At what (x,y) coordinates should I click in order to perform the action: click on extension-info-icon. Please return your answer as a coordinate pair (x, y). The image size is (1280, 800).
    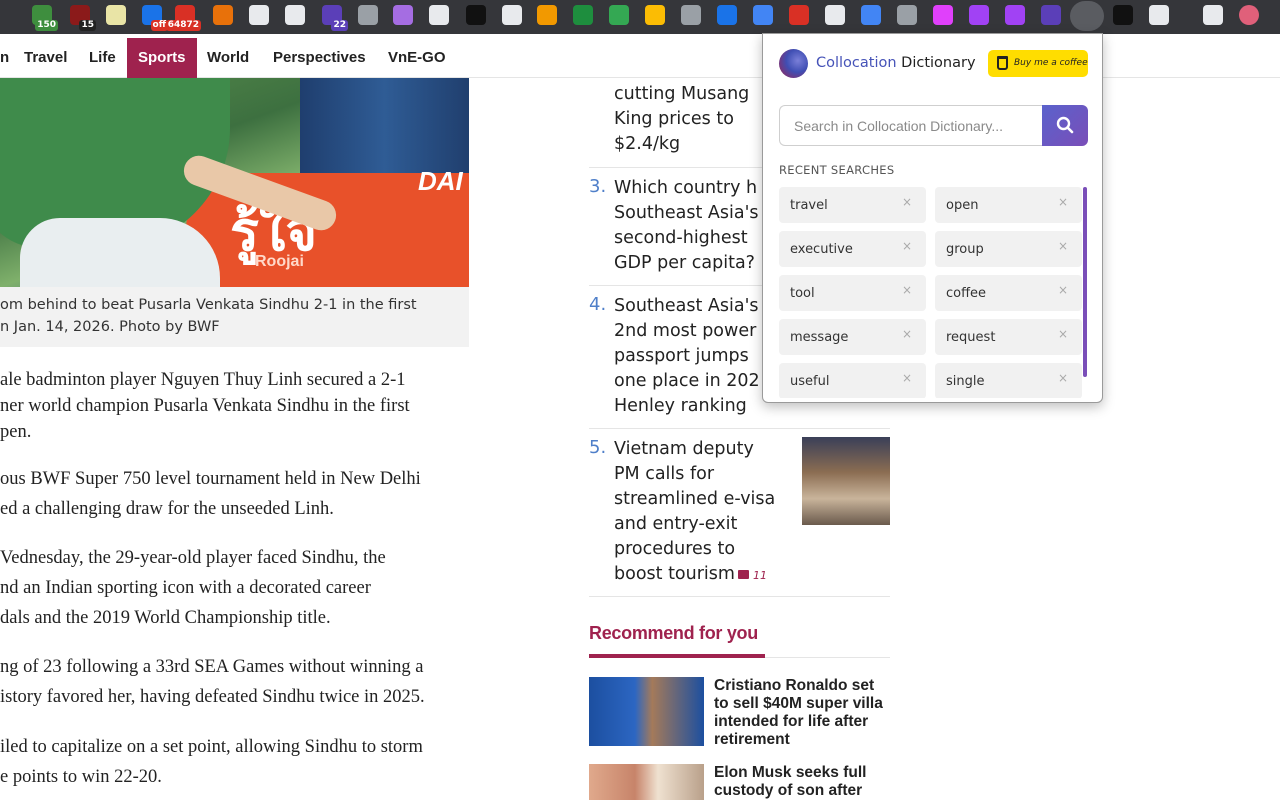
    Looking at the image, I should click on (835, 15).